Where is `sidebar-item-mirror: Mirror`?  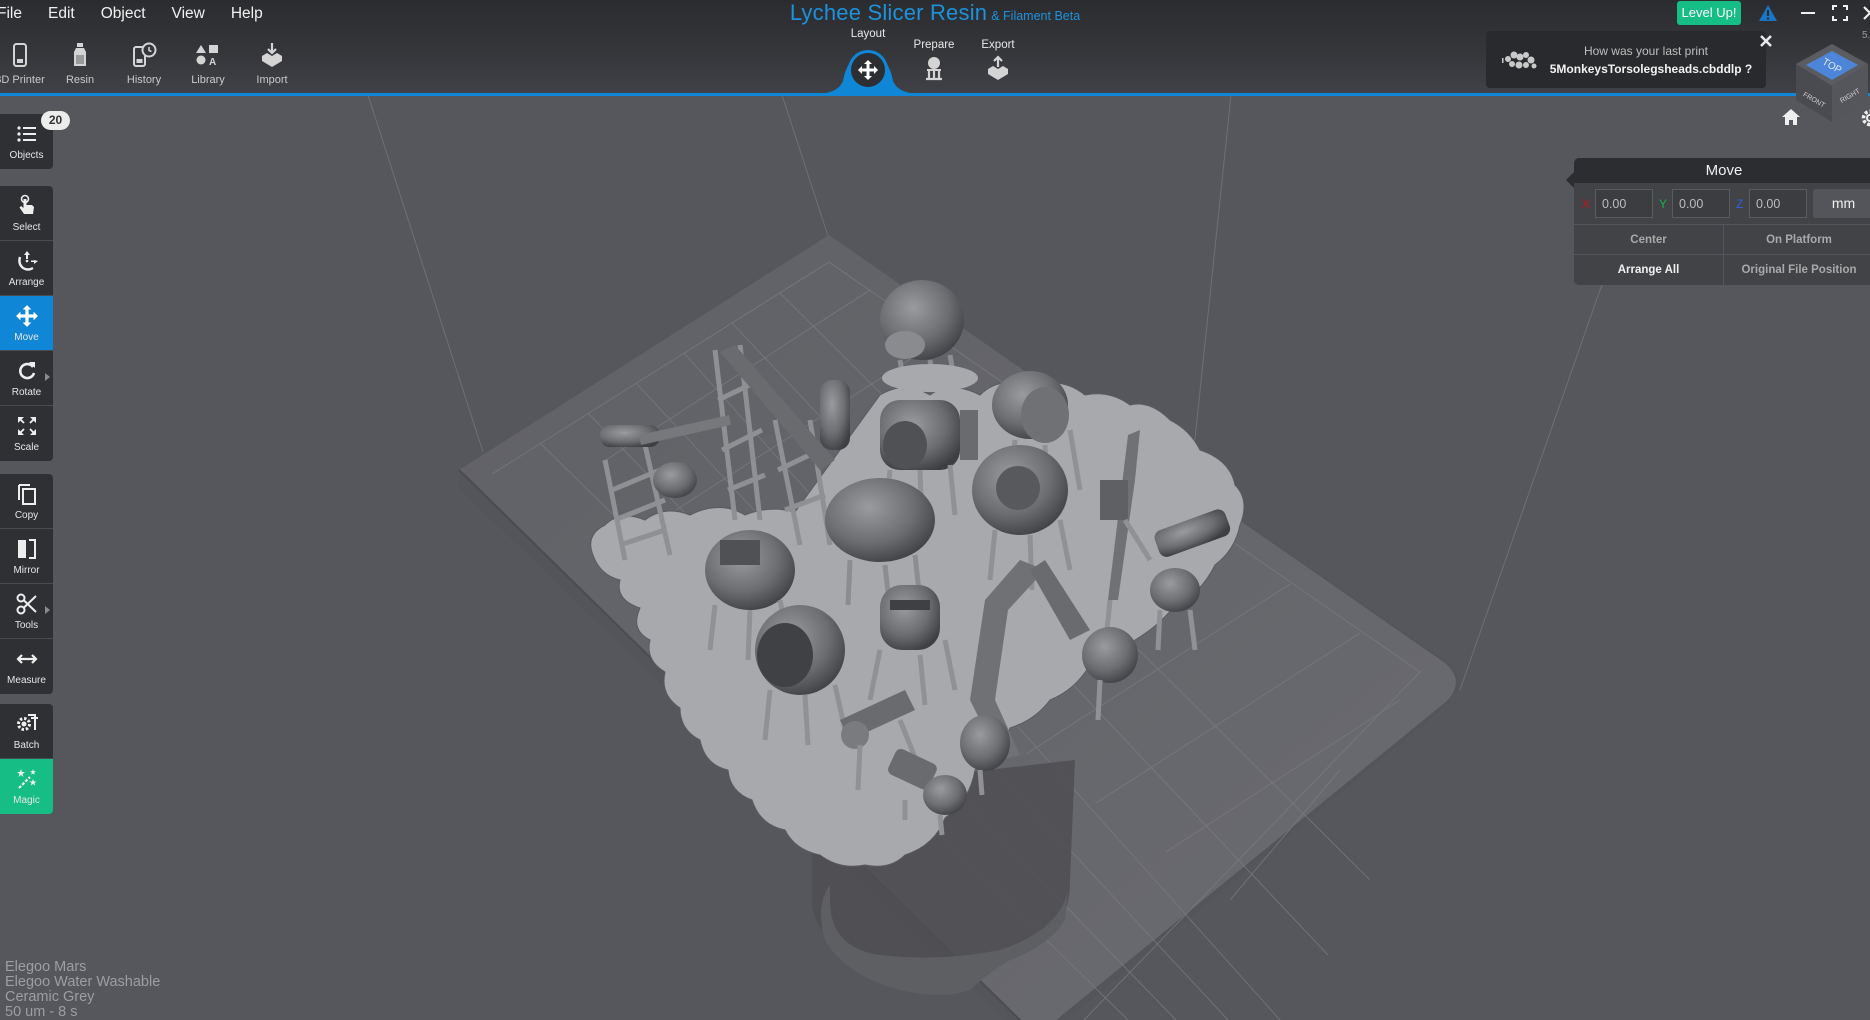 sidebar-item-mirror: Mirror is located at coordinates (26, 556).